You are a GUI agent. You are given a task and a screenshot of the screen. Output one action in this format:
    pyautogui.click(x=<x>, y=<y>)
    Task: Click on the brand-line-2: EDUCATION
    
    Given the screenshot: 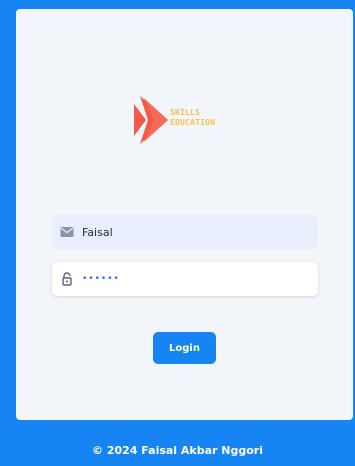 What is the action you would take?
    pyautogui.click(x=193, y=122)
    